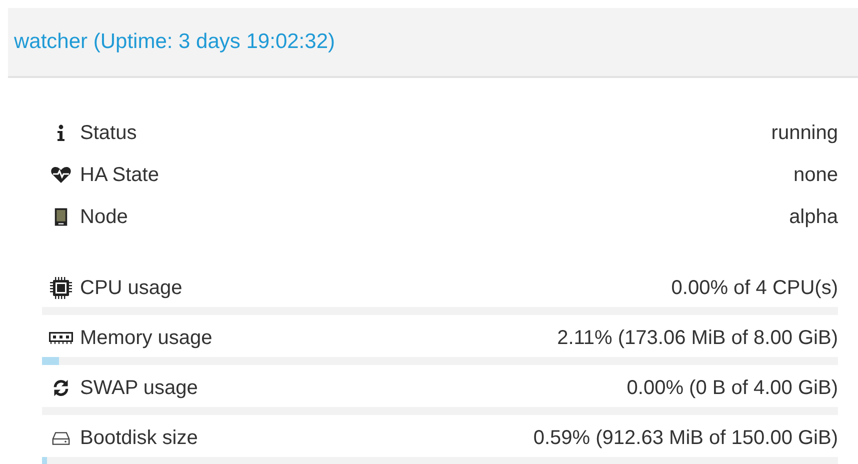 The image size is (858, 464). I want to click on row-value: 0.00% of 4 CPU(s), so click(754, 288).